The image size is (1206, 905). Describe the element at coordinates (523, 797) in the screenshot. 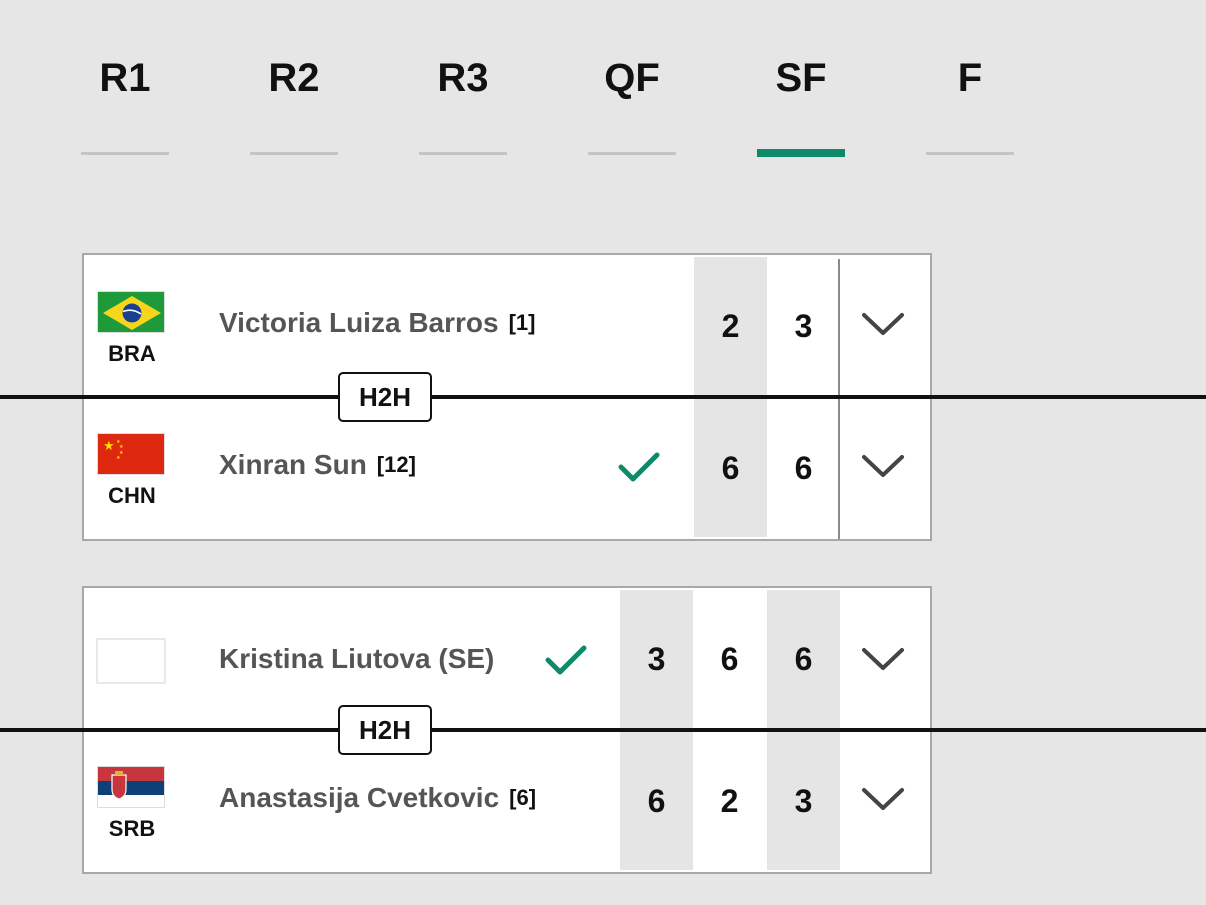

I see `player-seed: [6]` at that location.